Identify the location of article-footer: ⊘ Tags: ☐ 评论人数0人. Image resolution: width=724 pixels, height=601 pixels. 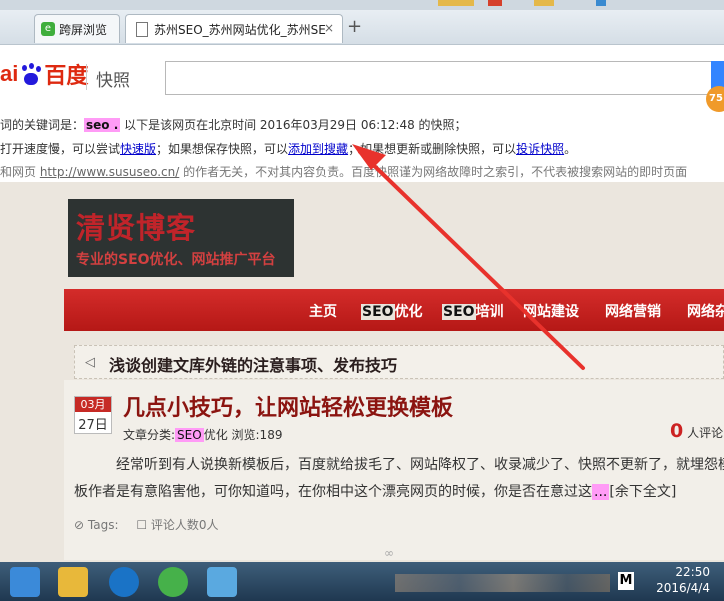
(146, 524).